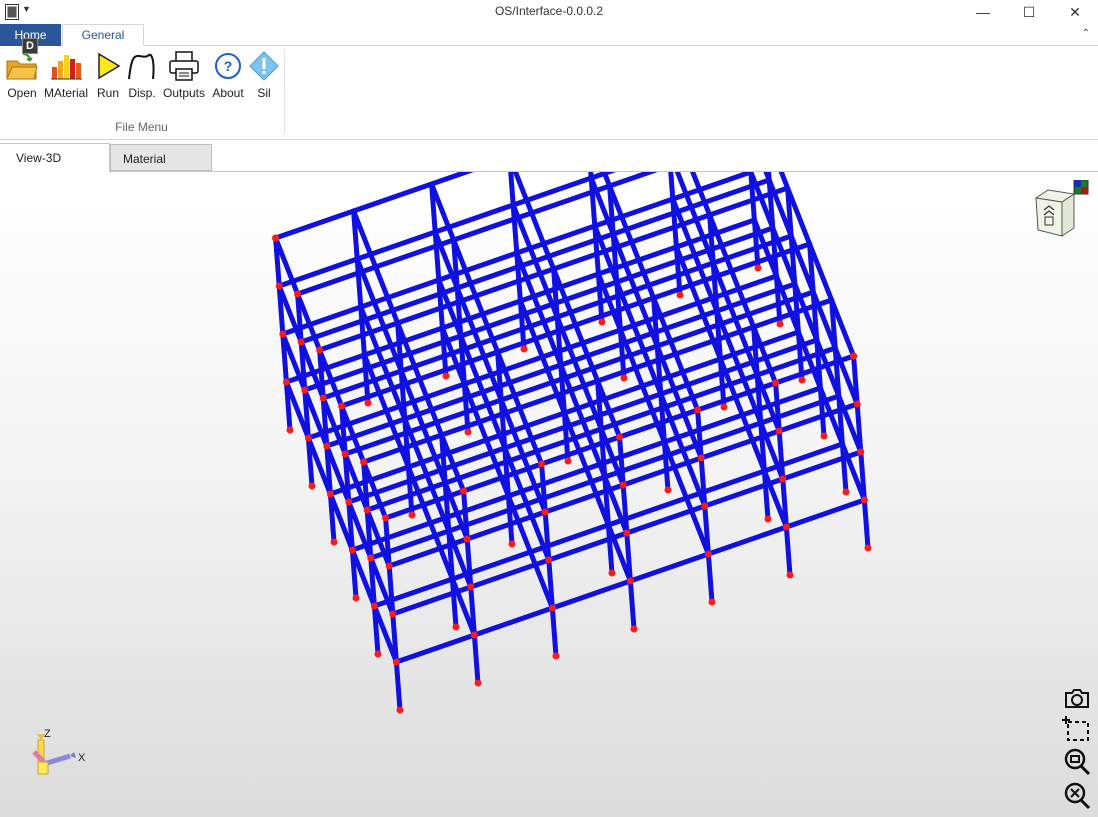 This screenshot has height=817, width=1098. What do you see at coordinates (1029, 12) in the screenshot?
I see `maximize-button: ☐` at bounding box center [1029, 12].